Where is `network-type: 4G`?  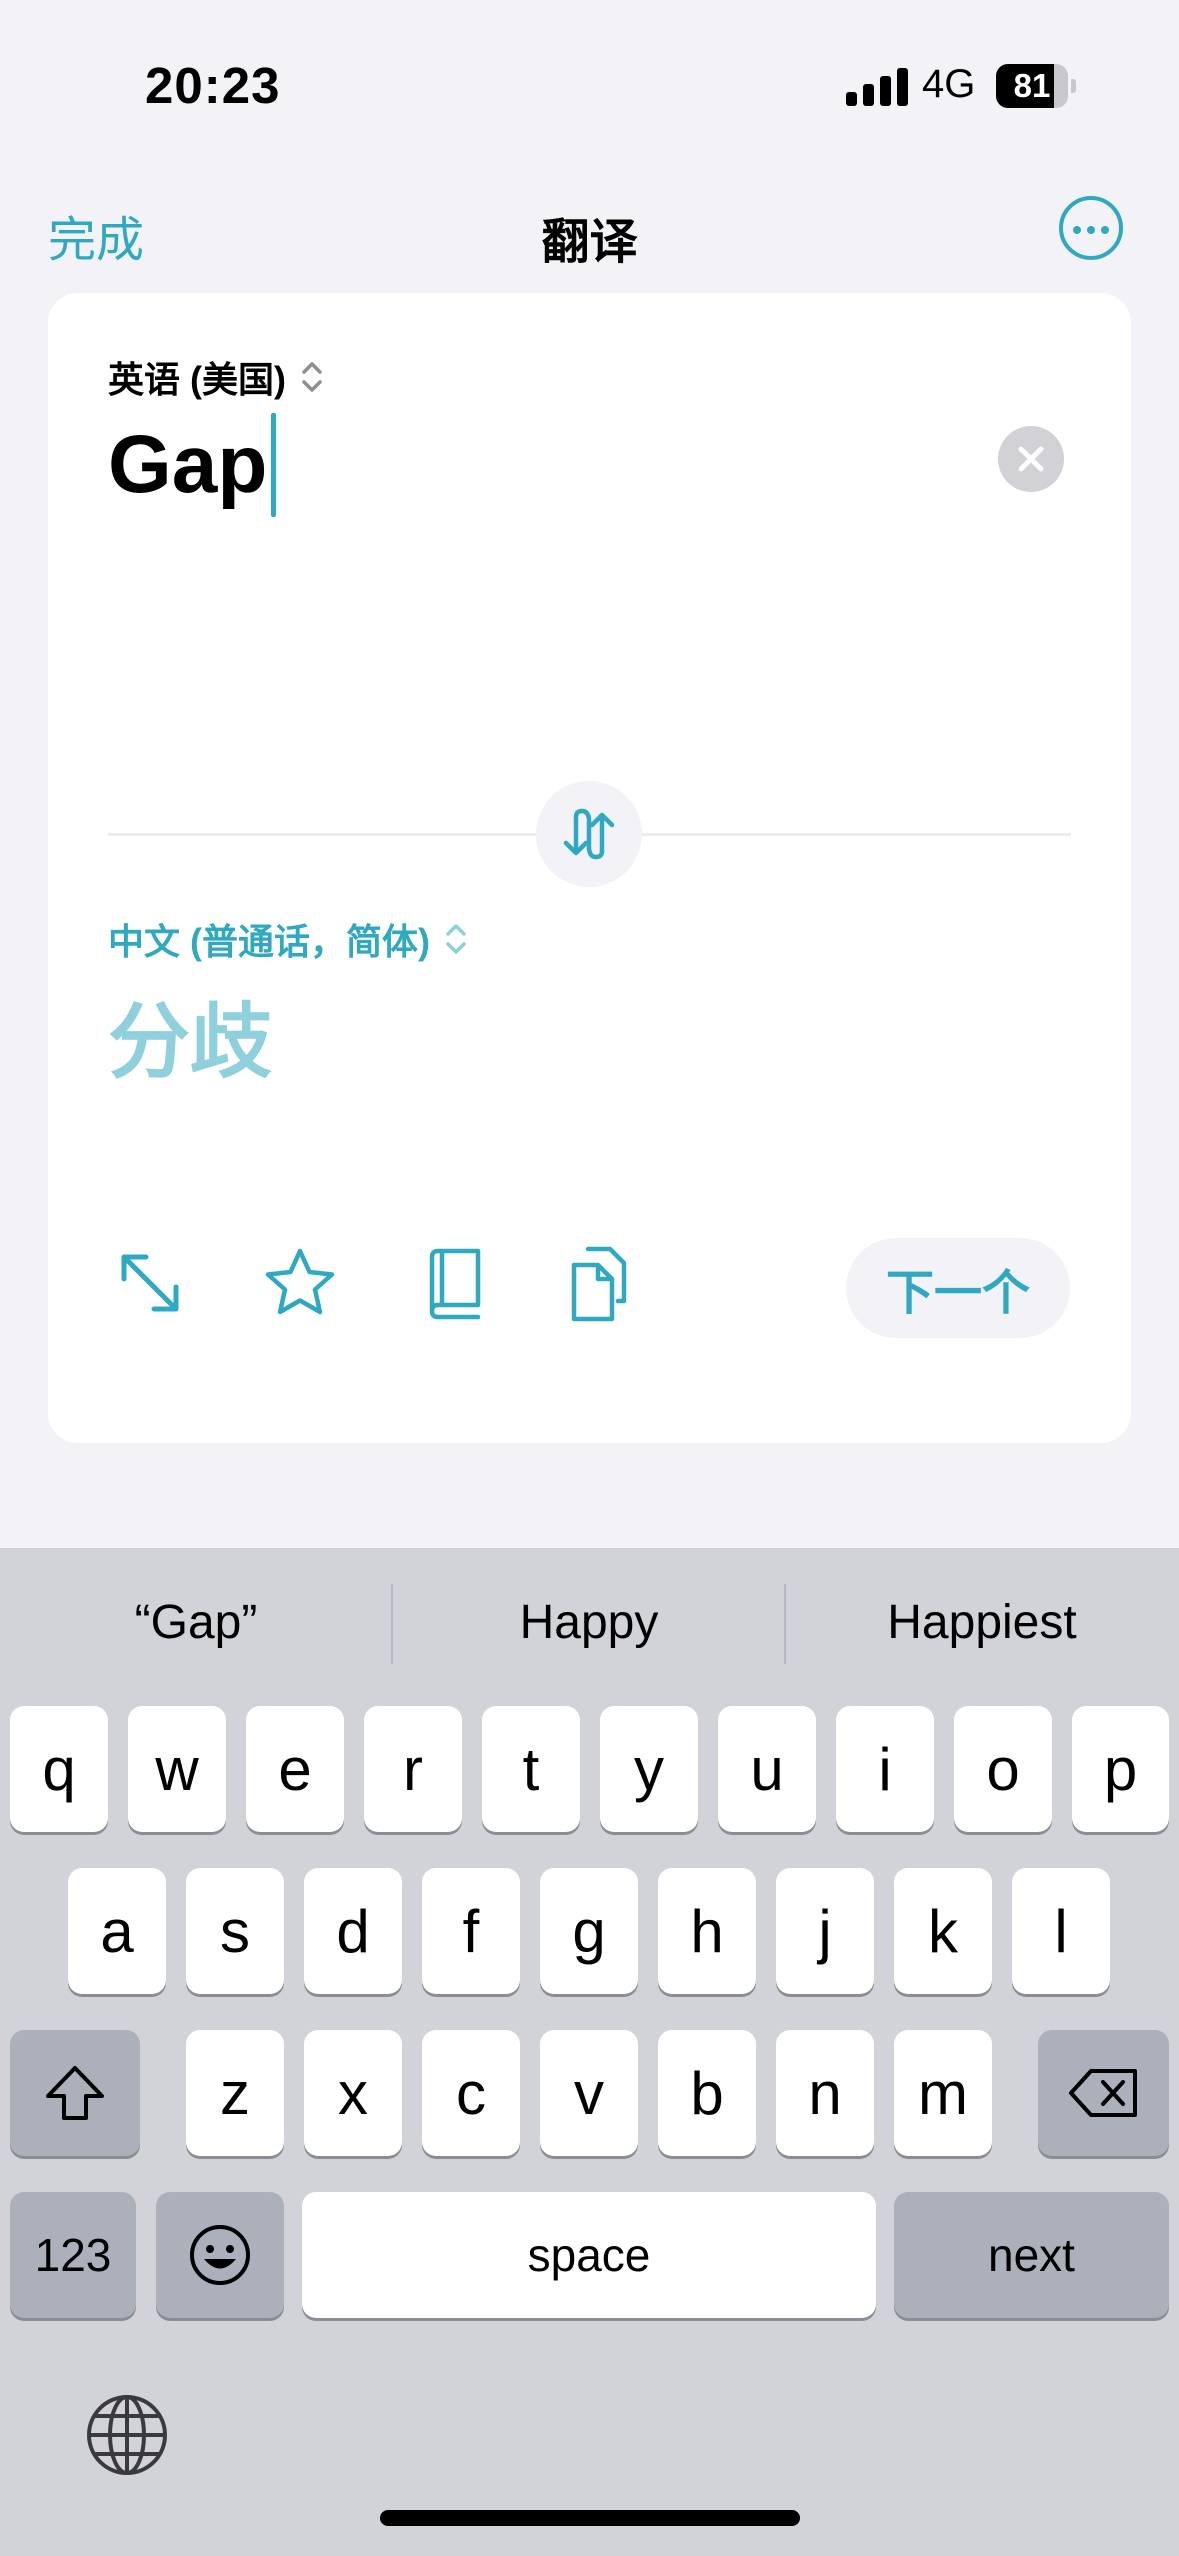 network-type: 4G is located at coordinates (949, 84).